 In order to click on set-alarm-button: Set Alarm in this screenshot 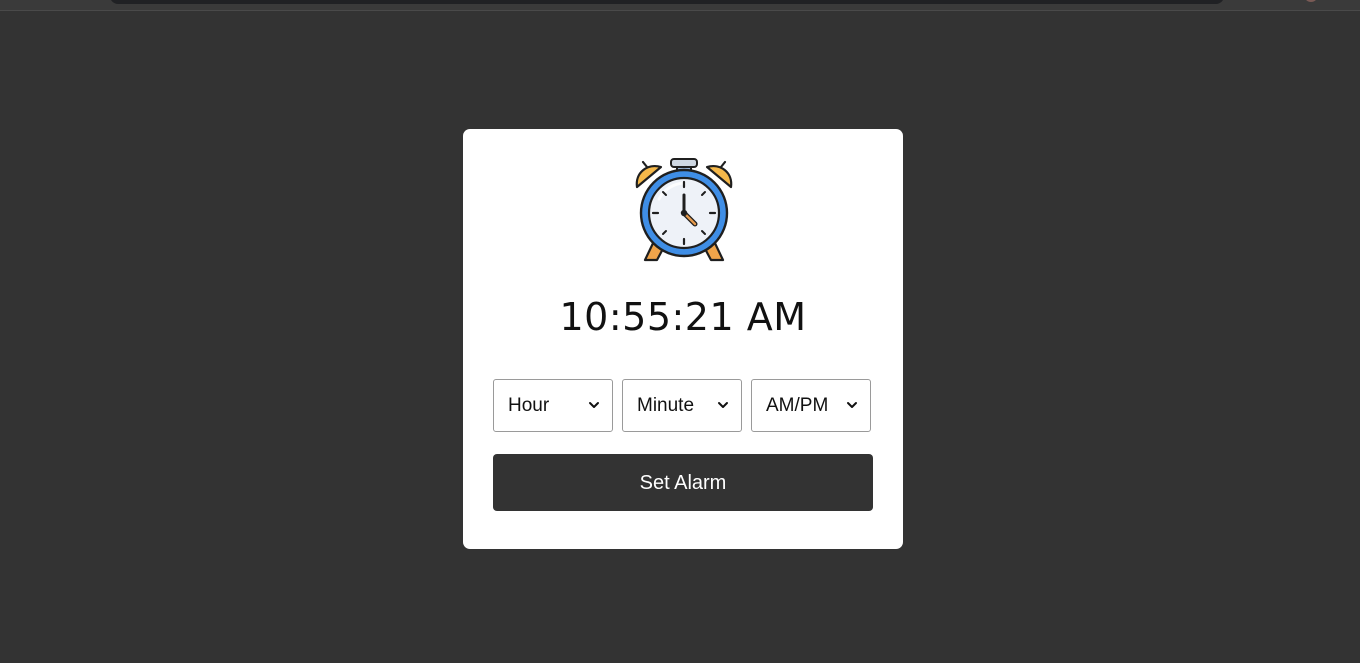, I will do `click(683, 482)`.